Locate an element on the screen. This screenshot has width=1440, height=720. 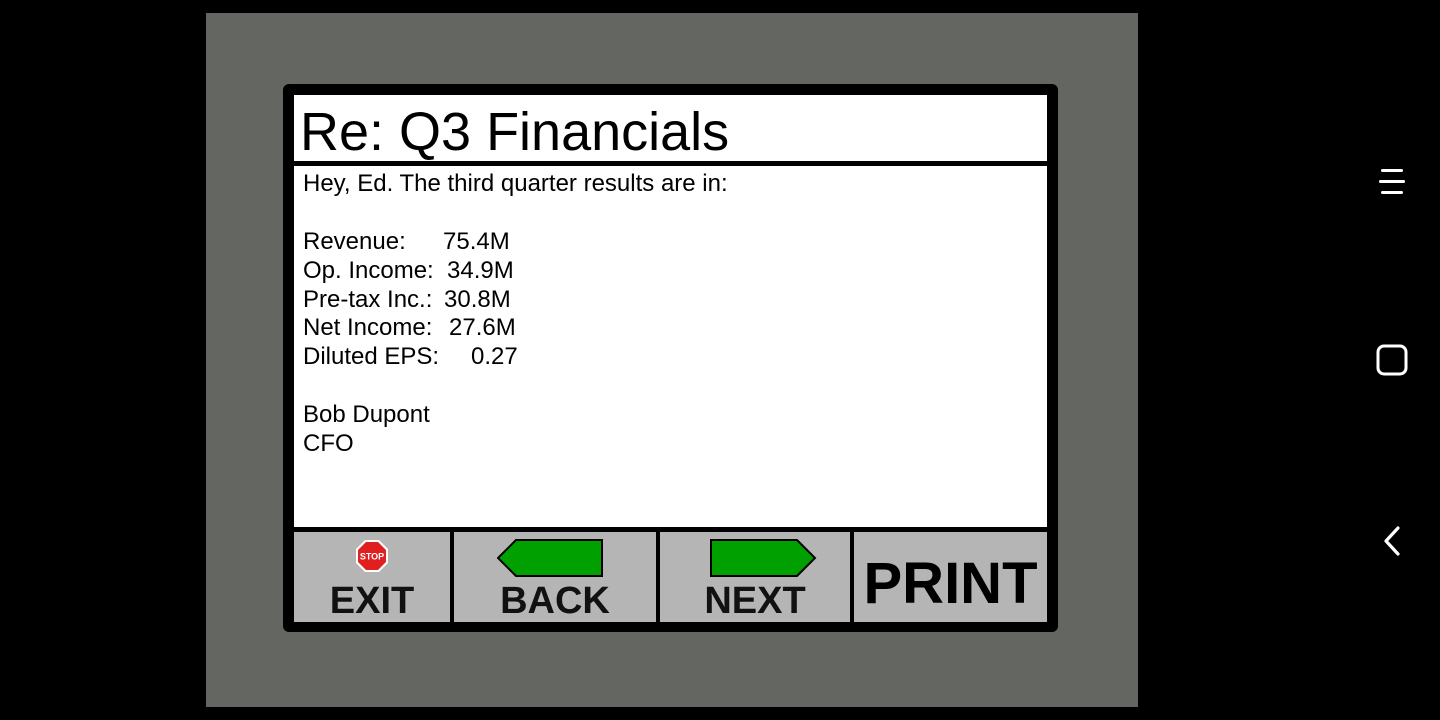
menu-icon is located at coordinates (1392, 182).